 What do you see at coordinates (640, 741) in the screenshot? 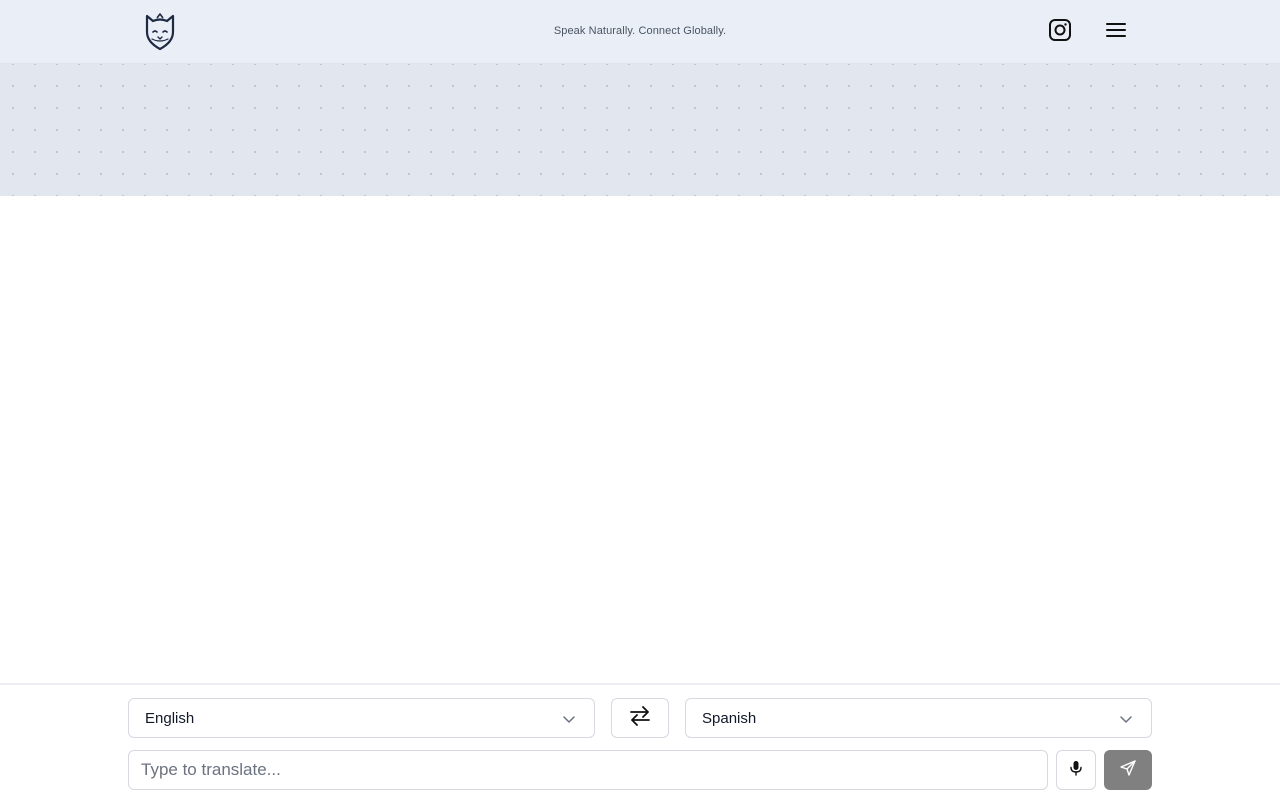
I see `translator-bar: English Spanish` at bounding box center [640, 741].